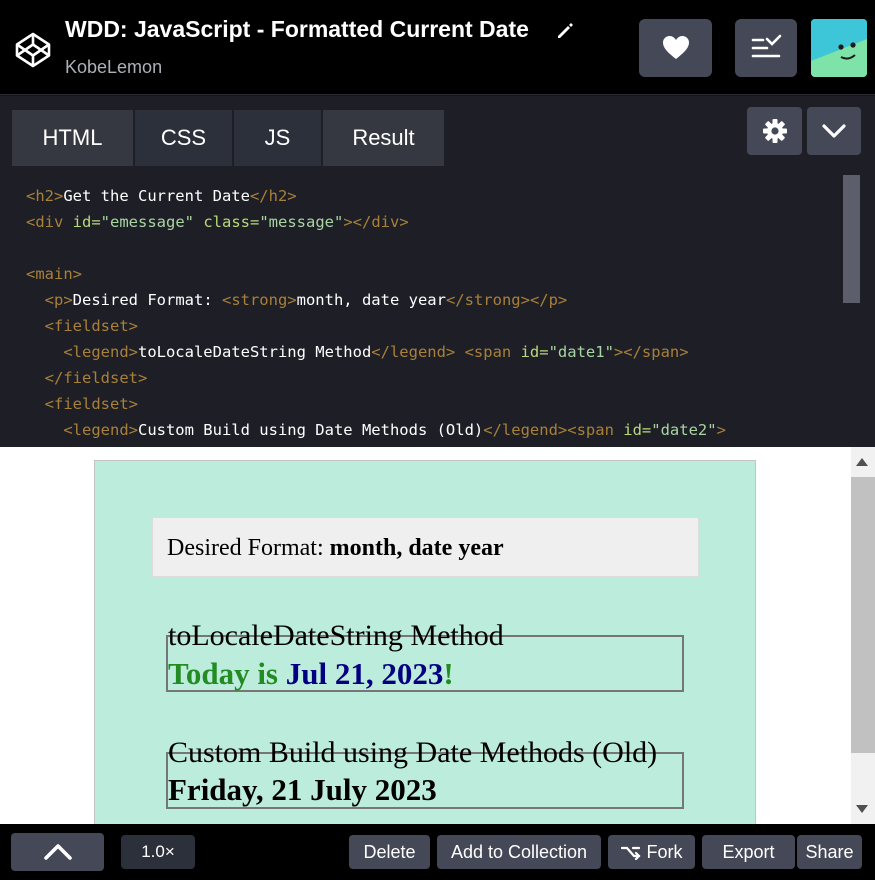 This screenshot has width=875, height=880. Describe the element at coordinates (684, 430) in the screenshot. I see `code-token: "date2"` at that location.